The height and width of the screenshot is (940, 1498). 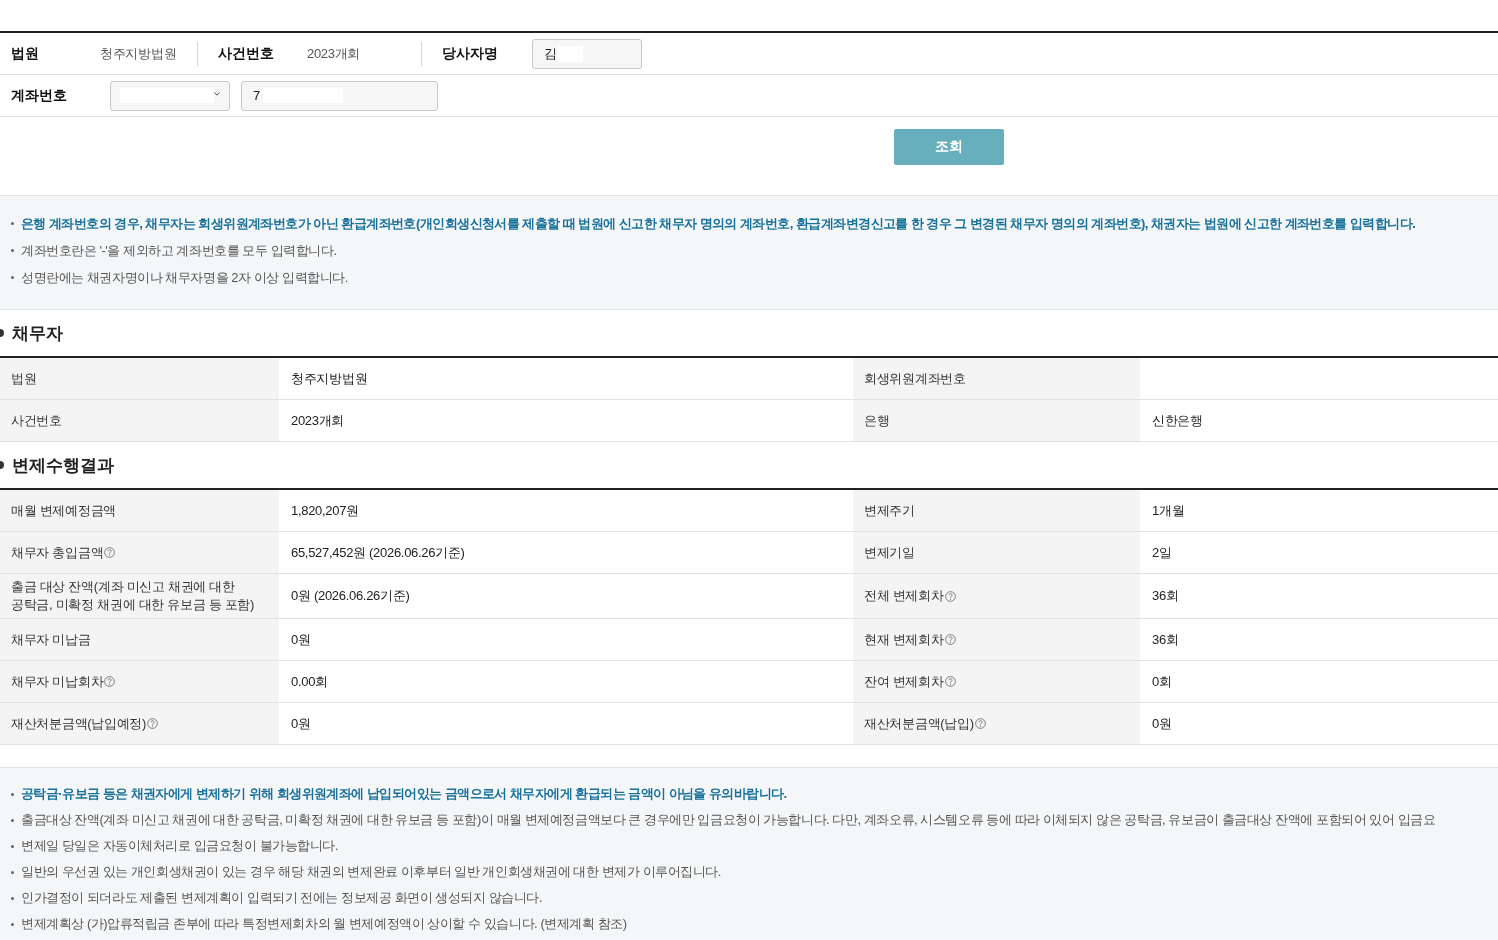 I want to click on notice-text: 은행 계좌번호의 경우, 채무자는 회생위원계좌번호가 아닌 환급계좌번호(개인회생신청서를 제출할 때 법원에 신고한 채무자 명의의 계좌번호, 환급계좌변경신고를 한 경우 그 변경된 채무자 명의의 계좌번호), 채권자는 법원에 신고한 계좌번호를 입력합니다., so click(x=718, y=223).